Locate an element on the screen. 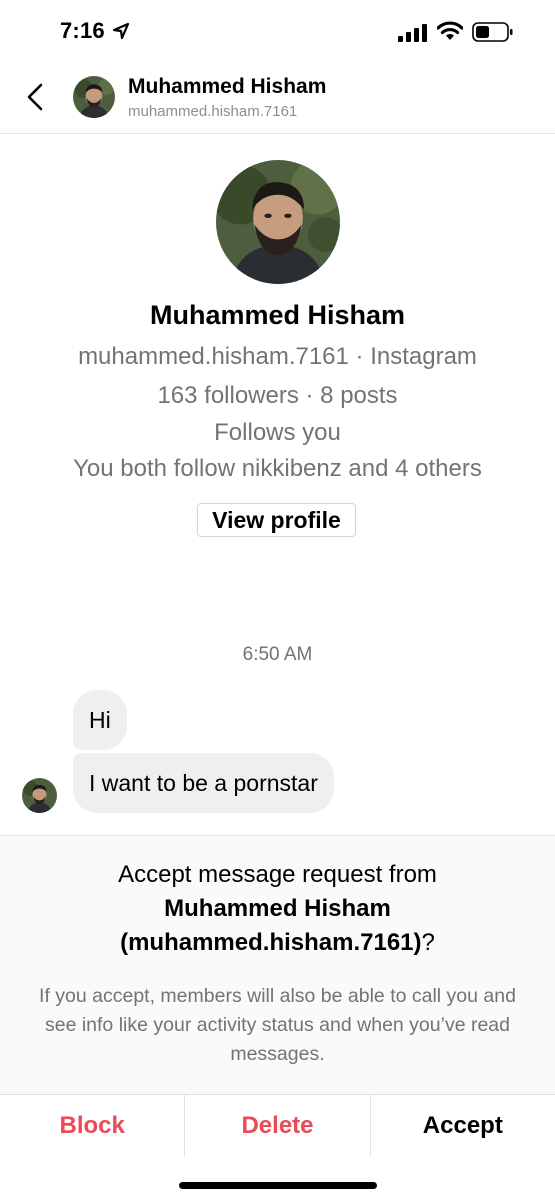  accept-button: Accept is located at coordinates (462, 1126).